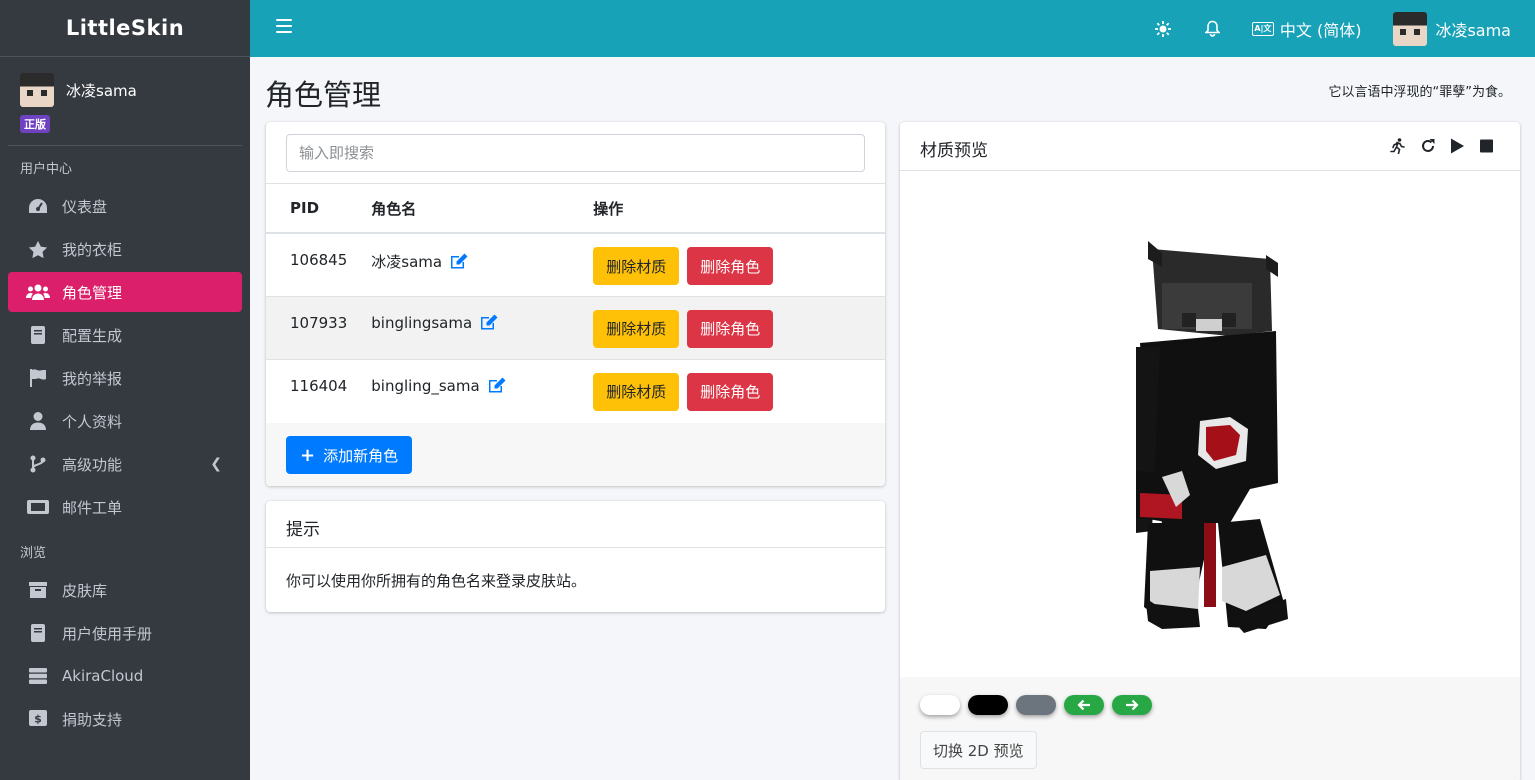  Describe the element at coordinates (988, 705) in the screenshot. I see `bg-black-swatch` at that location.